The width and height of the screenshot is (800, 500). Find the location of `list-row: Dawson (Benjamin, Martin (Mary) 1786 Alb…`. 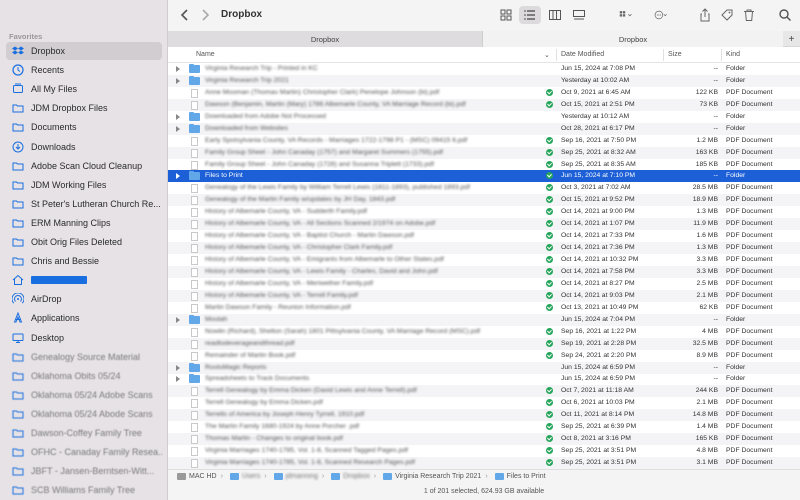

list-row: Dawson (Benjamin, Martin (Mary) 1786 Alb… is located at coordinates (484, 104).